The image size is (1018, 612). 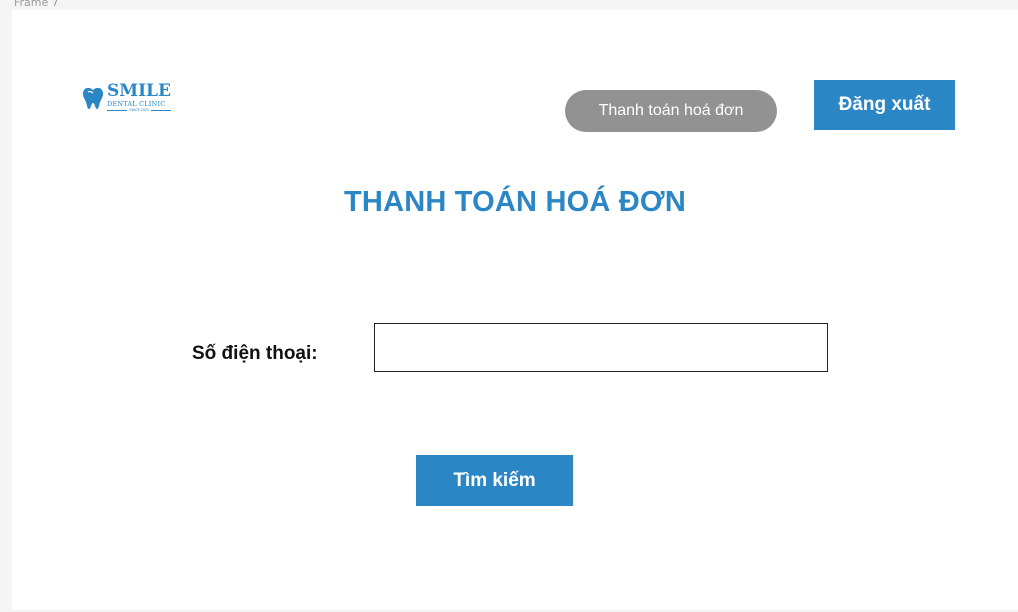 What do you see at coordinates (494, 480) in the screenshot?
I see `search-button: Tìm kiếm` at bounding box center [494, 480].